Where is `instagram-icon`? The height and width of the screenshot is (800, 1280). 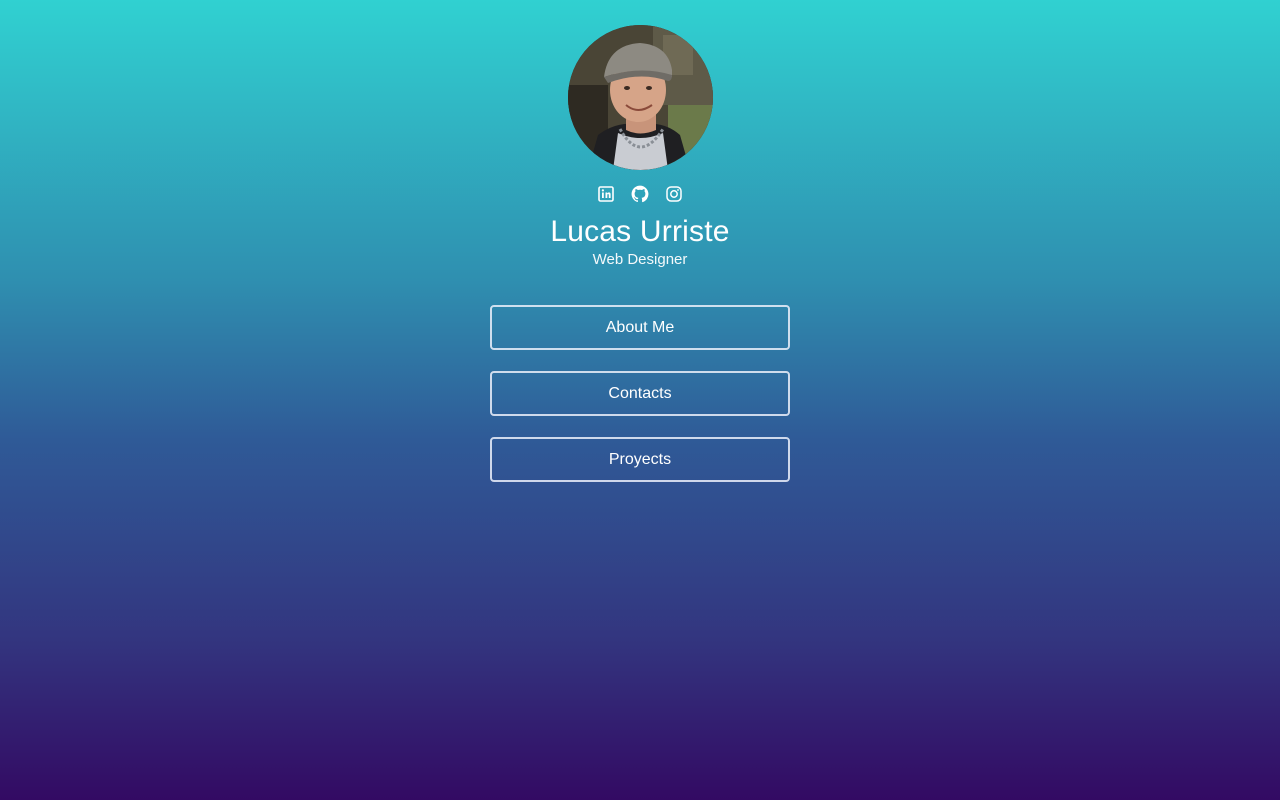 instagram-icon is located at coordinates (674, 194).